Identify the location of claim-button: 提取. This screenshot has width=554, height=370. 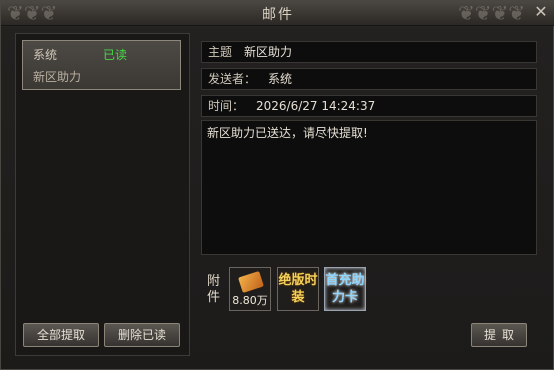
(499, 335).